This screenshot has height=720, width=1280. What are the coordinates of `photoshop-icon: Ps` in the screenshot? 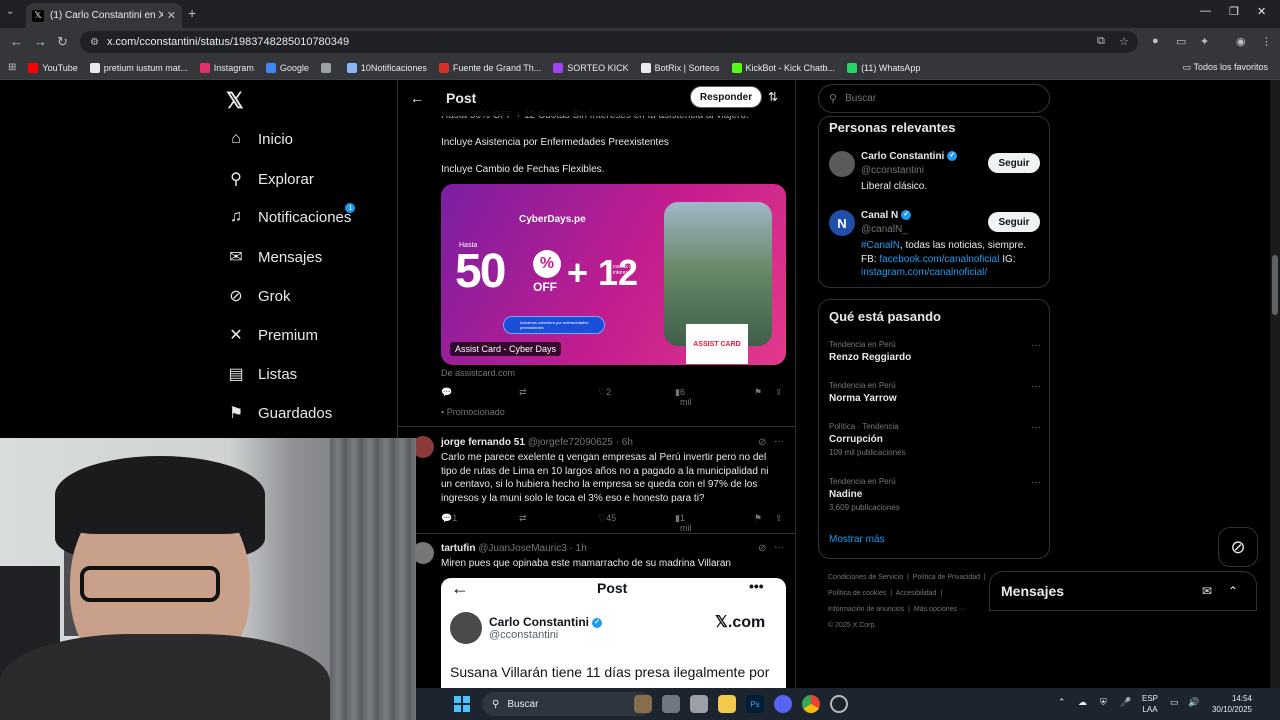 It's located at (755, 704).